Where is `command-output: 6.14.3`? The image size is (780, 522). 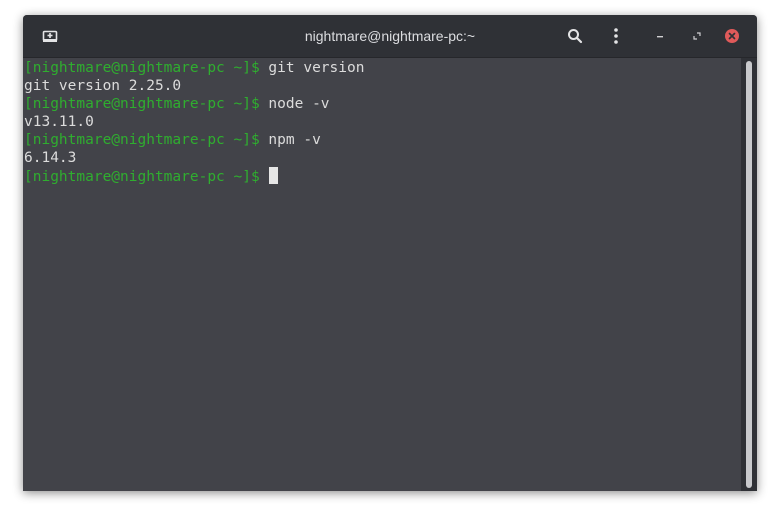 command-output: 6.14.3 is located at coordinates (50, 158).